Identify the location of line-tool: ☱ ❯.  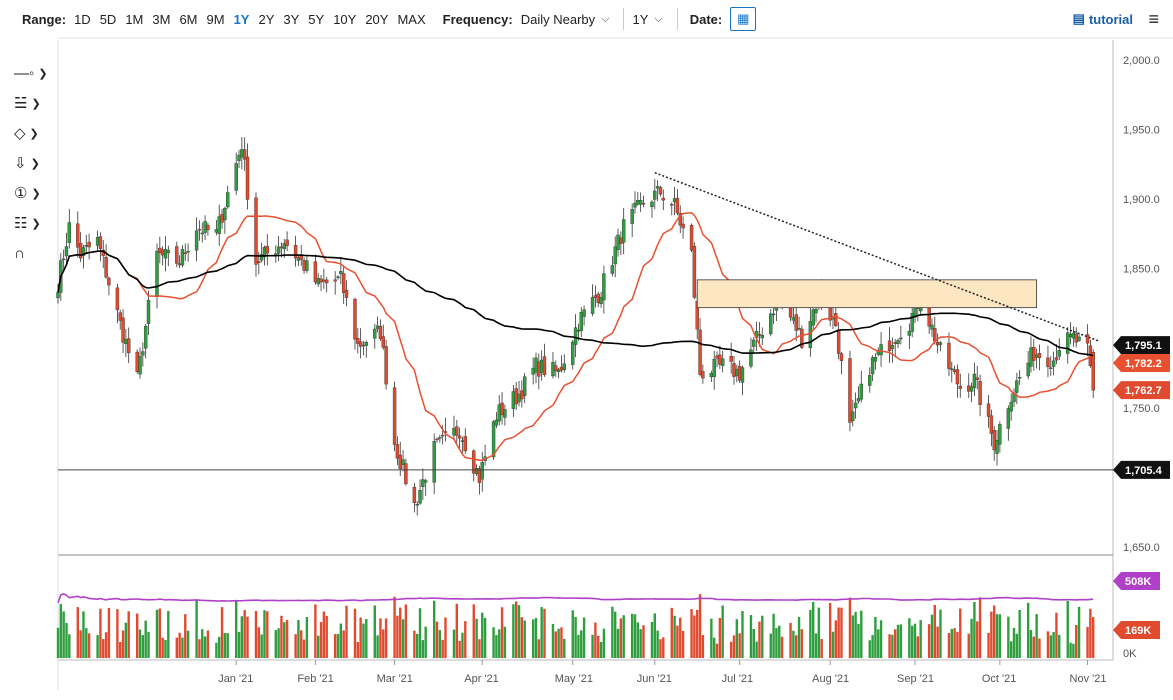
(34, 103).